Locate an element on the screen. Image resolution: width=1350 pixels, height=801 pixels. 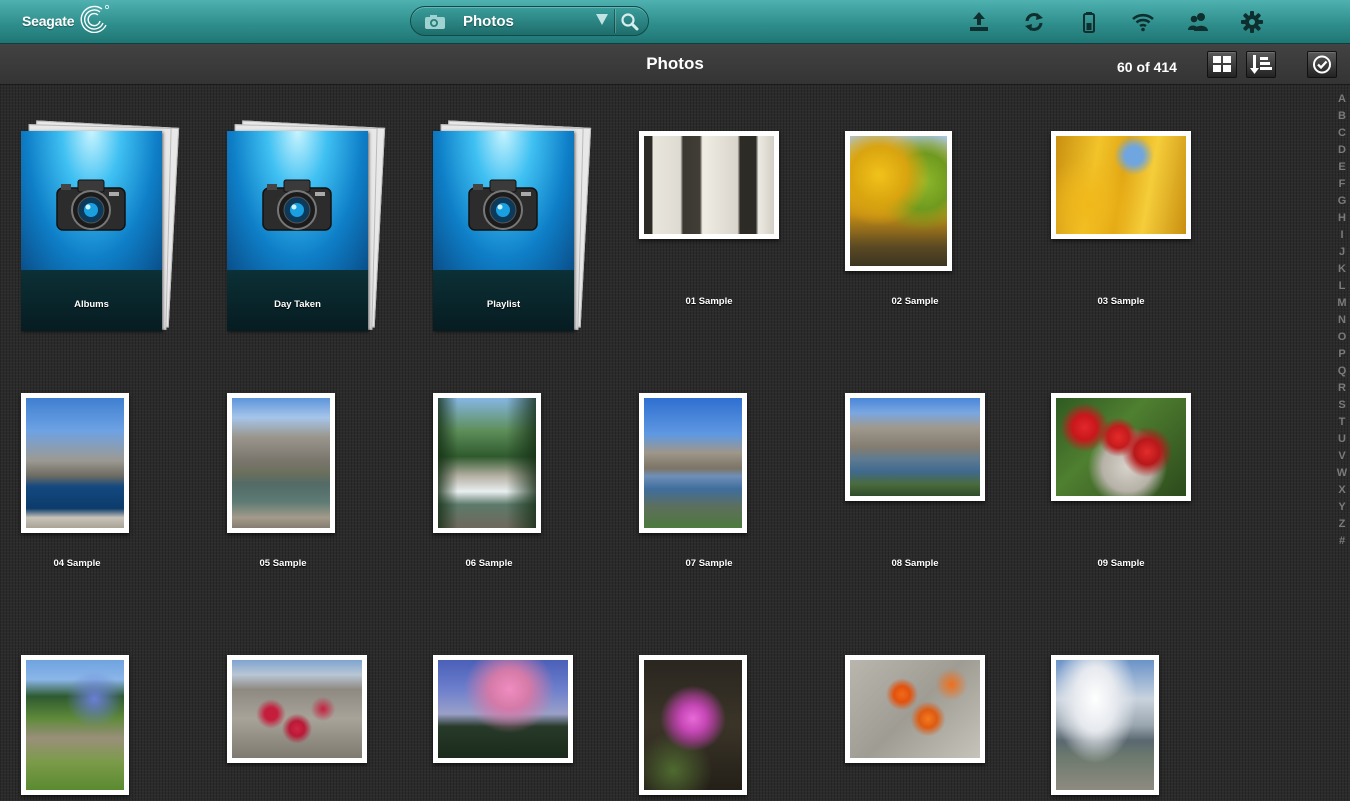
folder-label: Day Taken is located at coordinates (297, 304).